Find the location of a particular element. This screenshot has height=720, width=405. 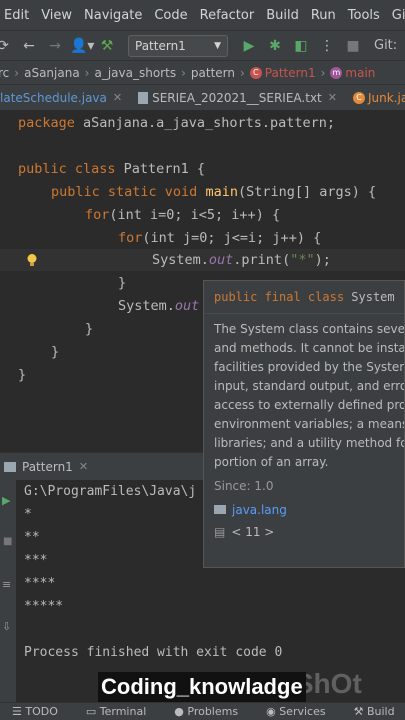

breadcrumb-a-java-shorts: a_java_shorts is located at coordinates (135, 73).